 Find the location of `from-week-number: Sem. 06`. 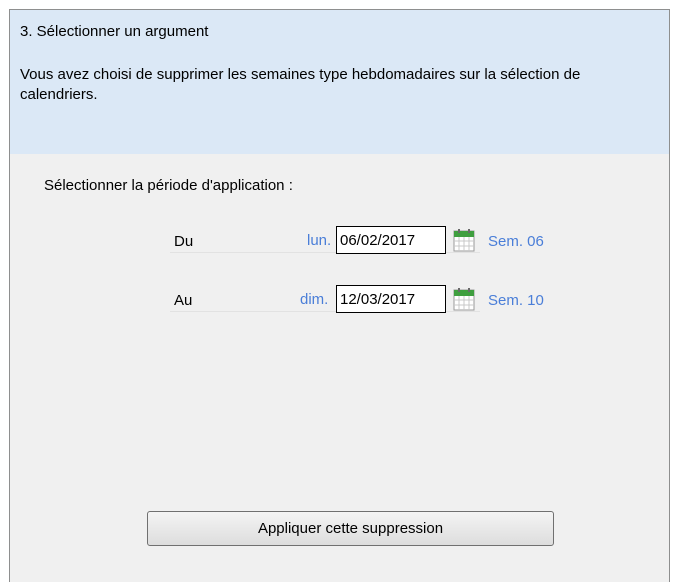

from-week-number: Sem. 06 is located at coordinates (516, 241).